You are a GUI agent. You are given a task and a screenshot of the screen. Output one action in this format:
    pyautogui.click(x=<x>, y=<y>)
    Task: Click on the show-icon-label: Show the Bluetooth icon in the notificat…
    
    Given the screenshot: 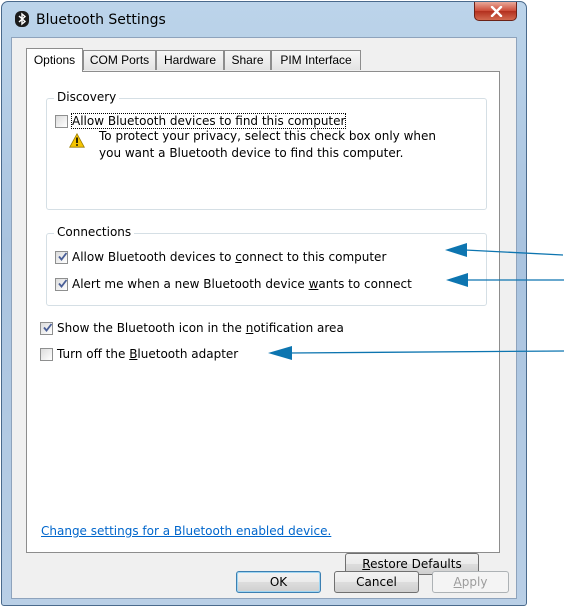 What is the action you would take?
    pyautogui.click(x=200, y=328)
    